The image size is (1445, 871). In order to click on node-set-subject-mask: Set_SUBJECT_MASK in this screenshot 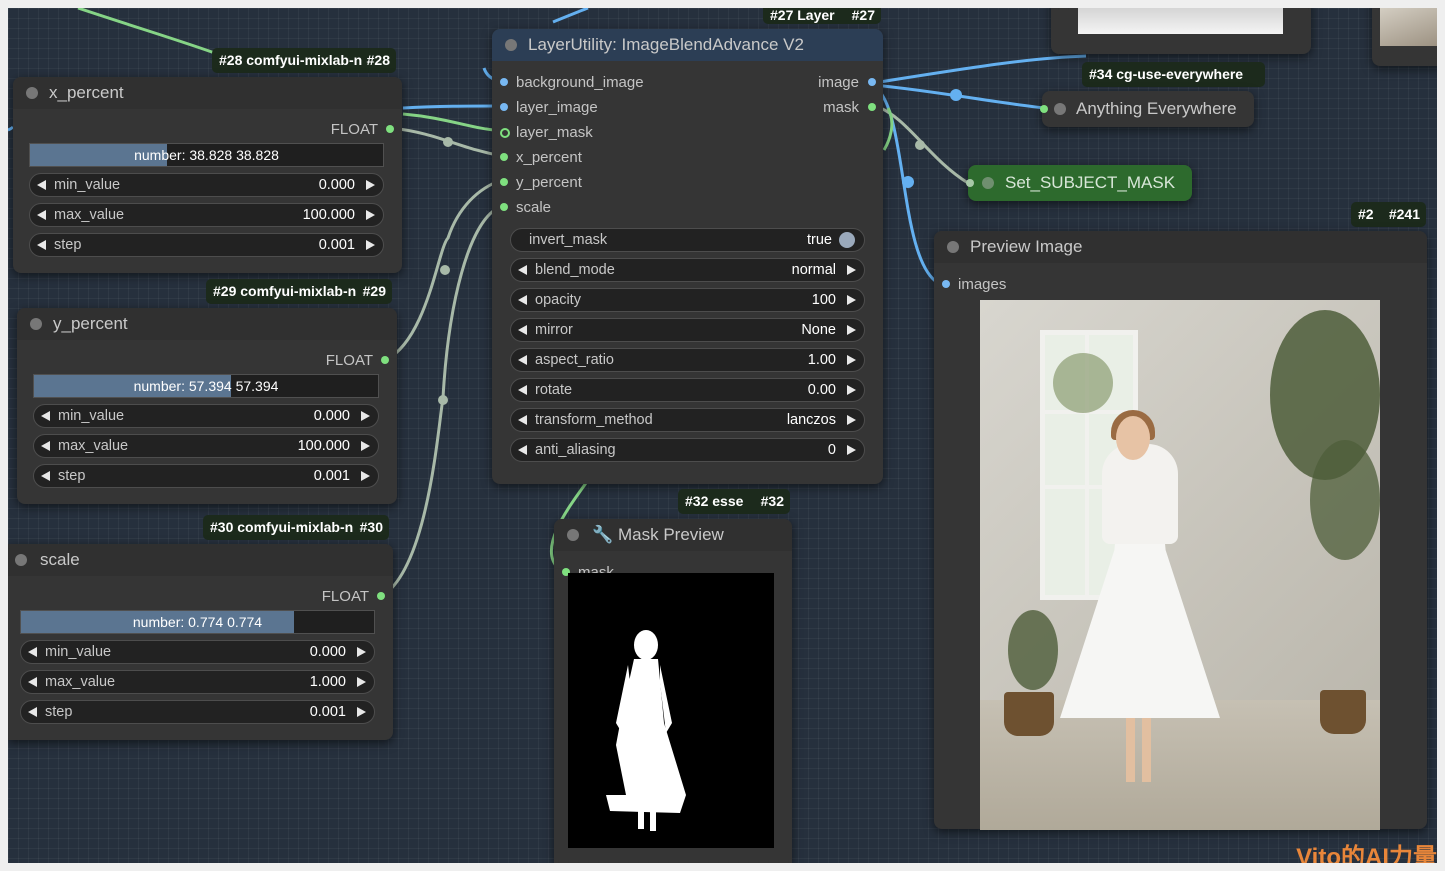, I will do `click(1079, 183)`.